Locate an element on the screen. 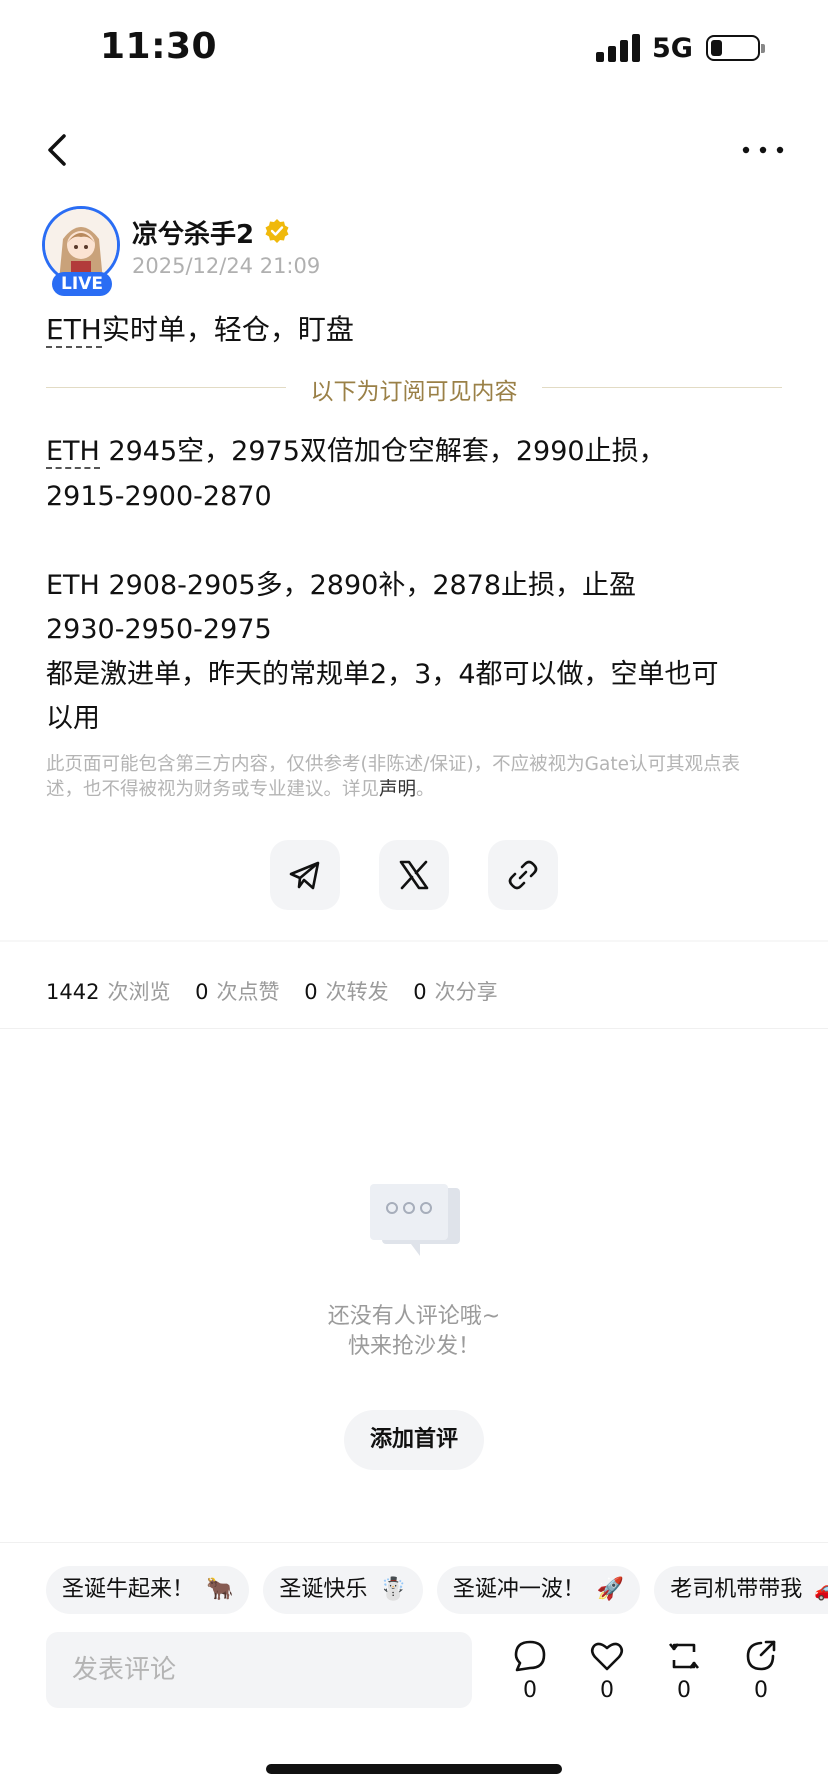 The height and width of the screenshot is (1792, 828). comment-count: 0 is located at coordinates (530, 1690).